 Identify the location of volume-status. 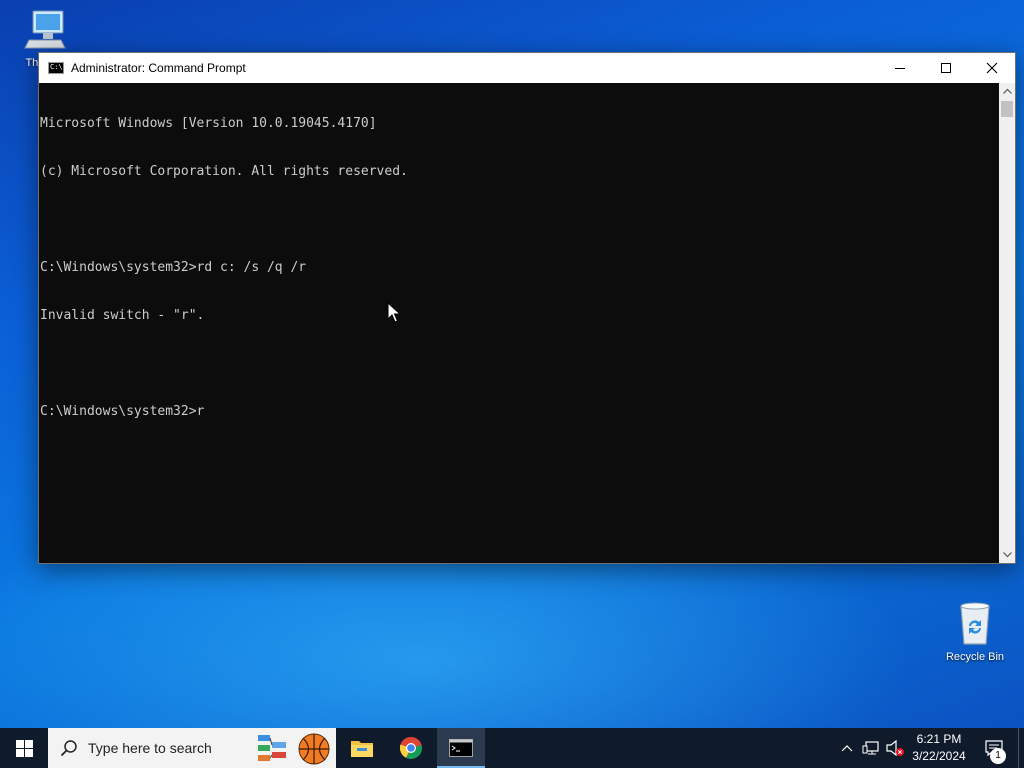
(895, 748).